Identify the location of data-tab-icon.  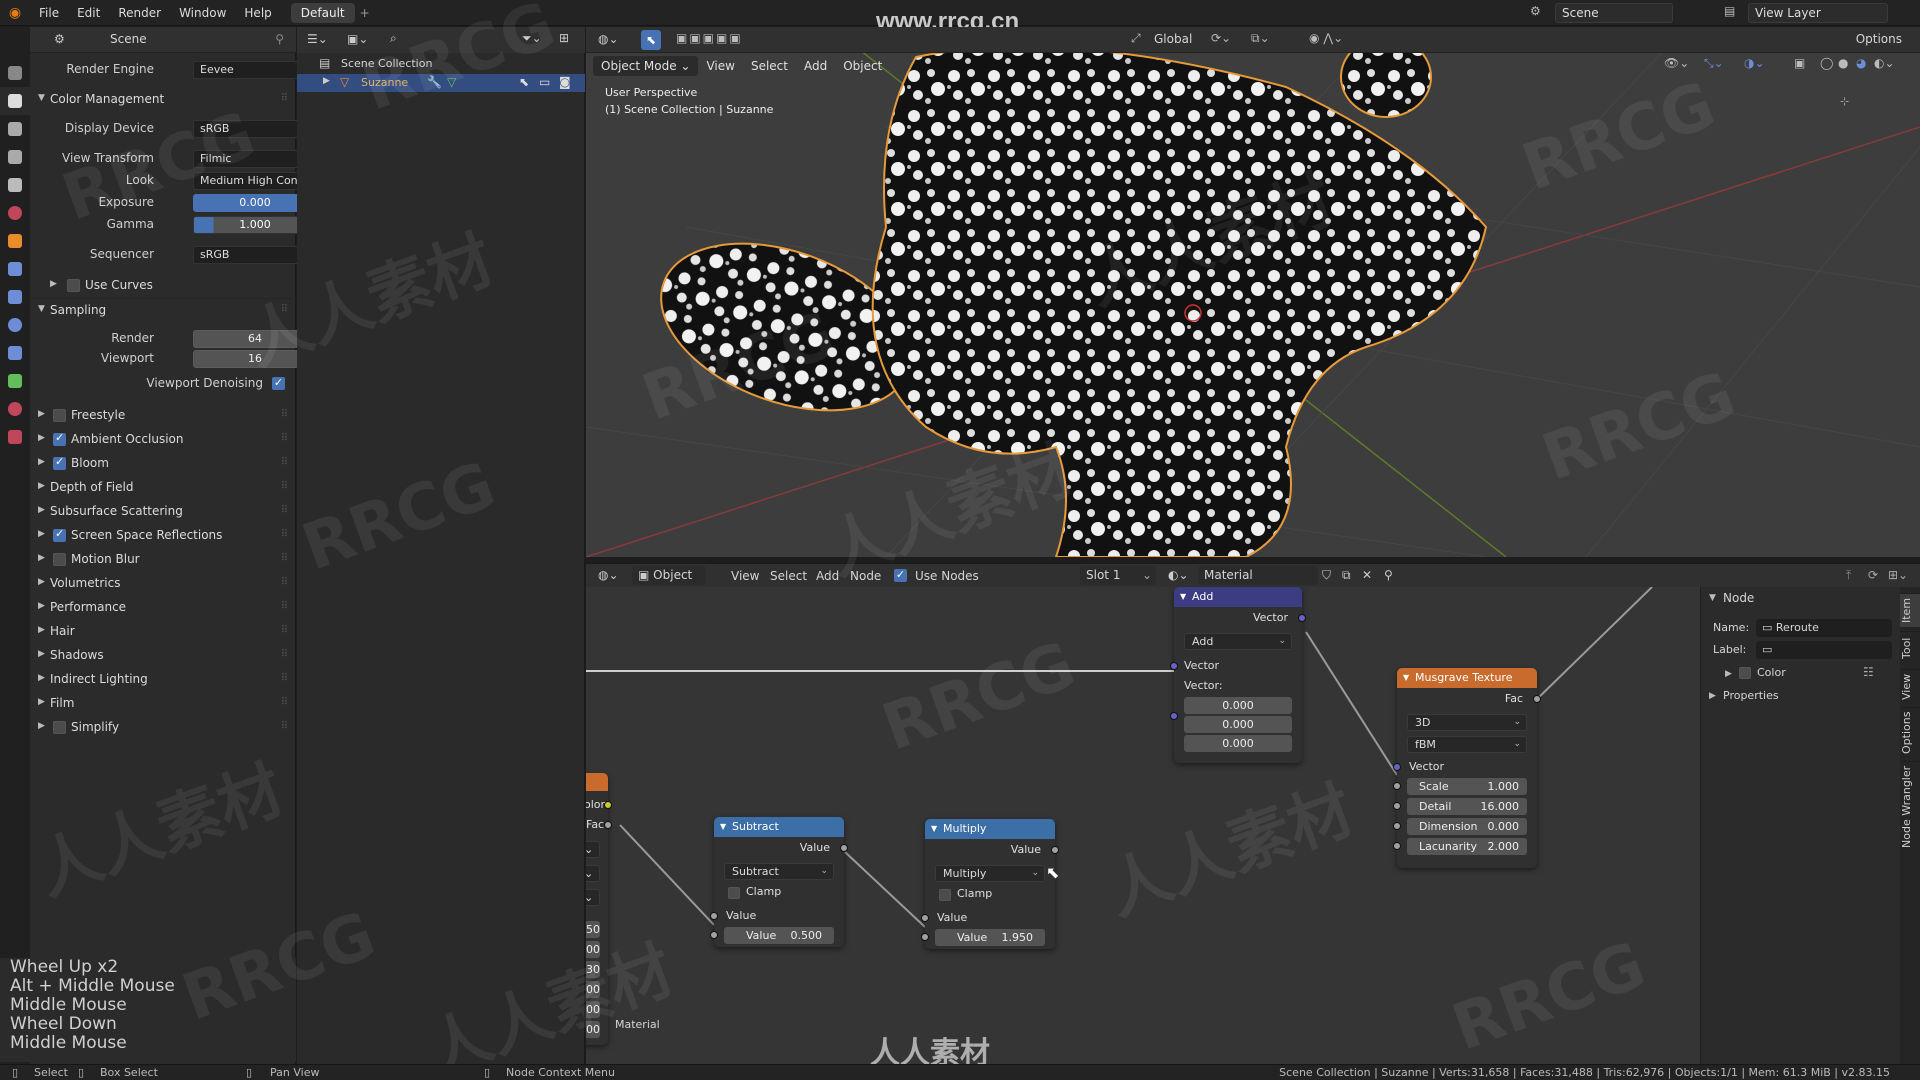
(15, 381).